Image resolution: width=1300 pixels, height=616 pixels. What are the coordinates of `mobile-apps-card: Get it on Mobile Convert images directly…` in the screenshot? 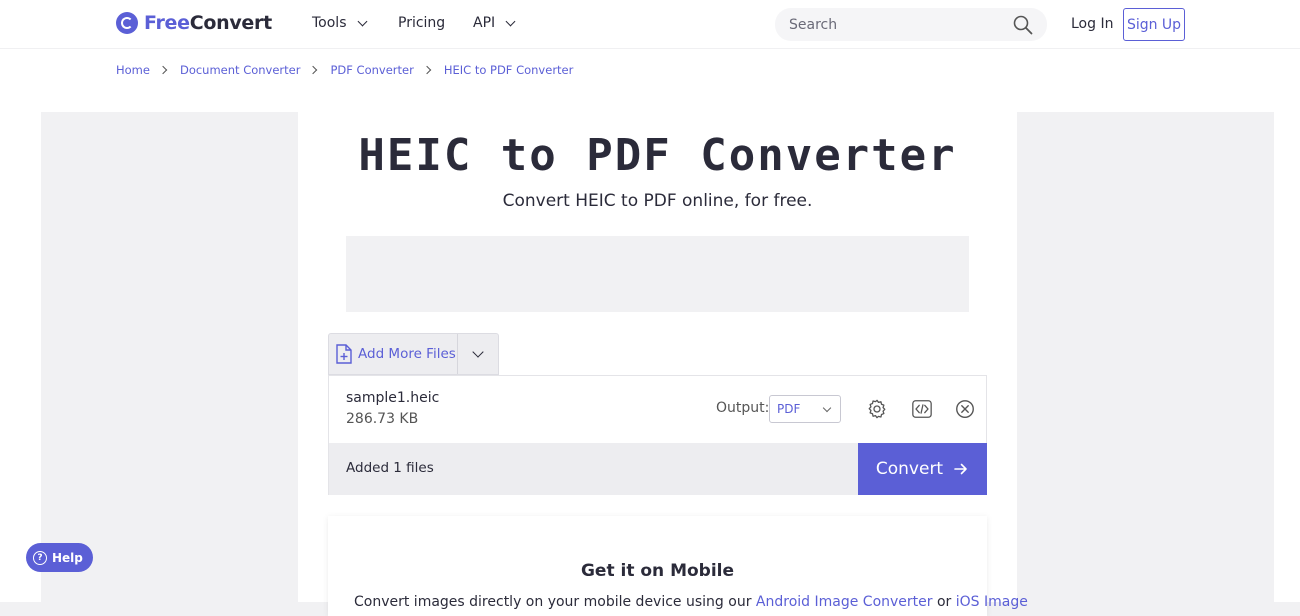 It's located at (678, 566).